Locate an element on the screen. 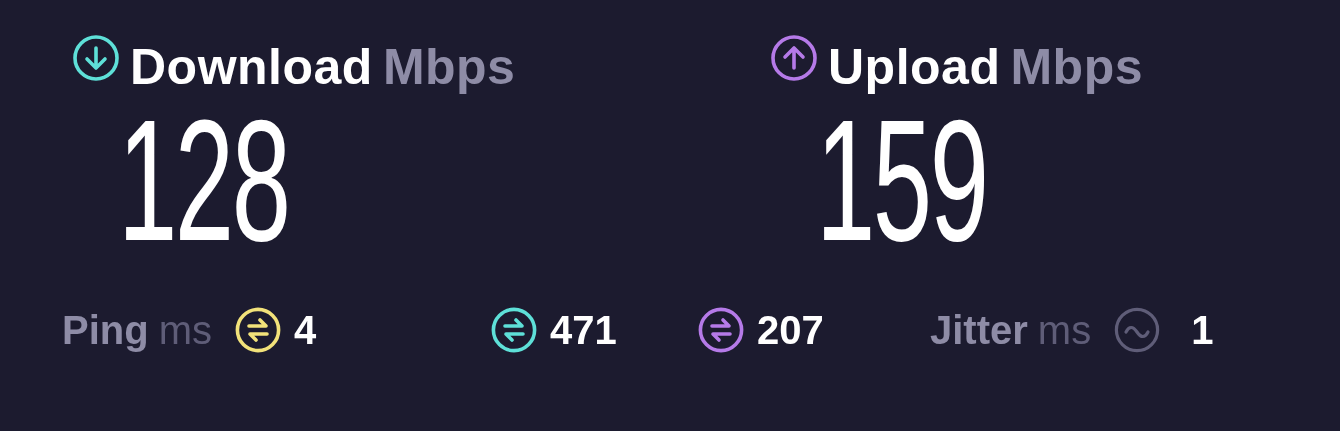 This screenshot has height=431, width=1340. stat-value: 4 is located at coordinates (305, 330).